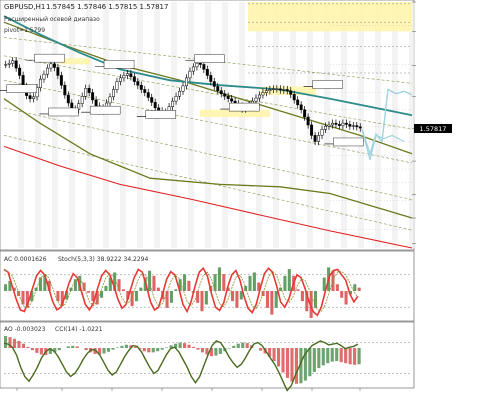 The height and width of the screenshot is (408, 500). I want to click on ohlc-label: 1.57845 1.57846 1.57815 1.57817, so click(107, 7).